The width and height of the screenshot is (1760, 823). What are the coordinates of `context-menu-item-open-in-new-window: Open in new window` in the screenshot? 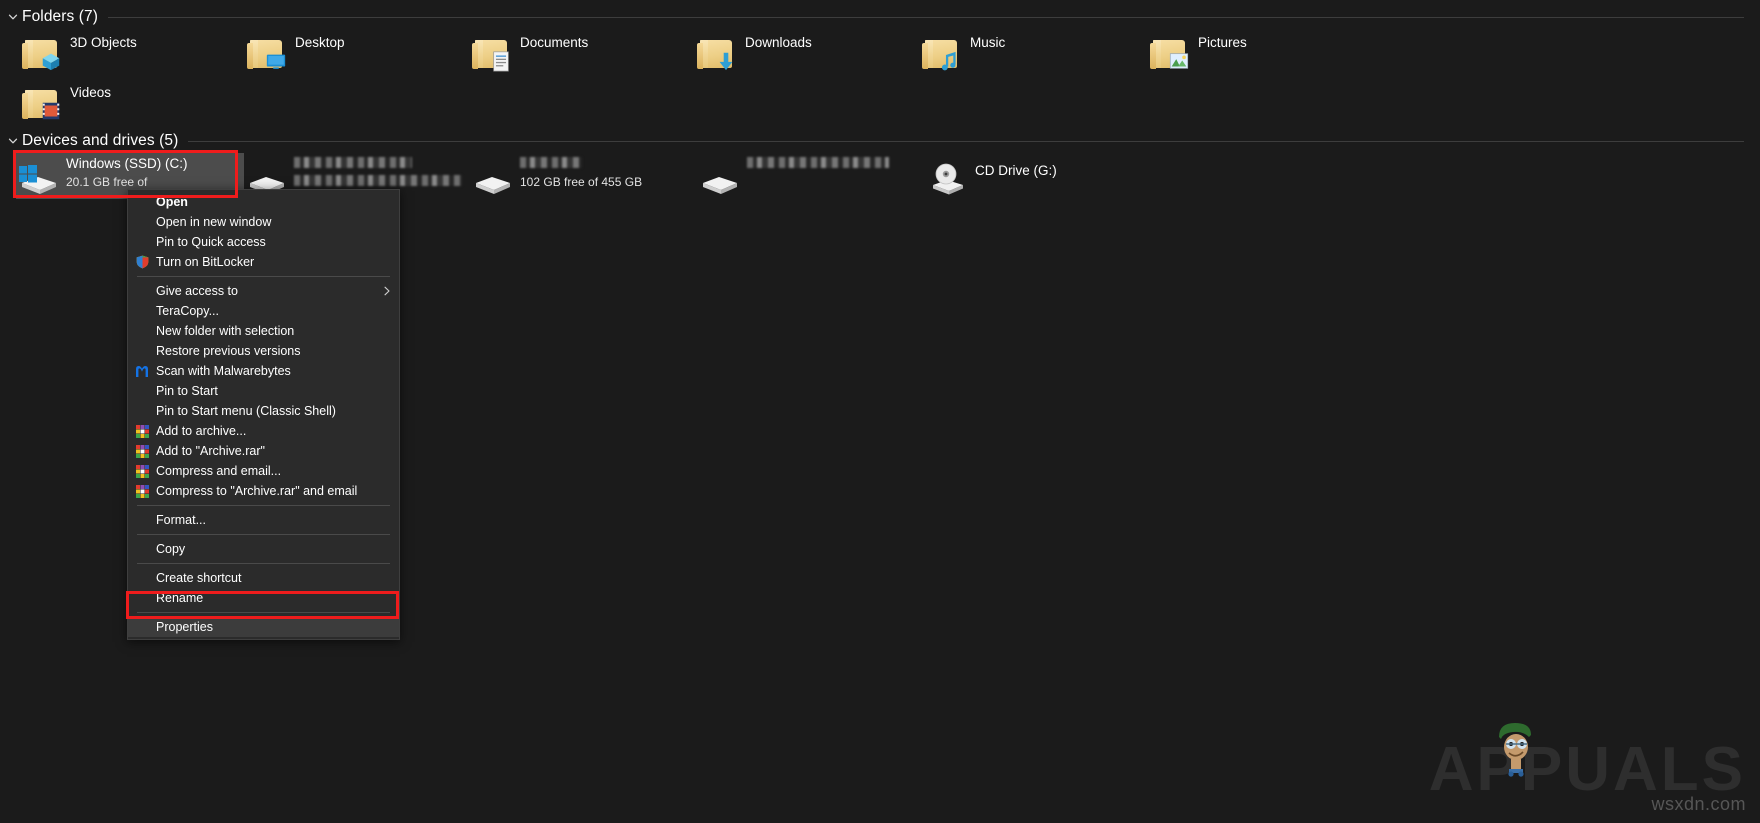 It's located at (263, 222).